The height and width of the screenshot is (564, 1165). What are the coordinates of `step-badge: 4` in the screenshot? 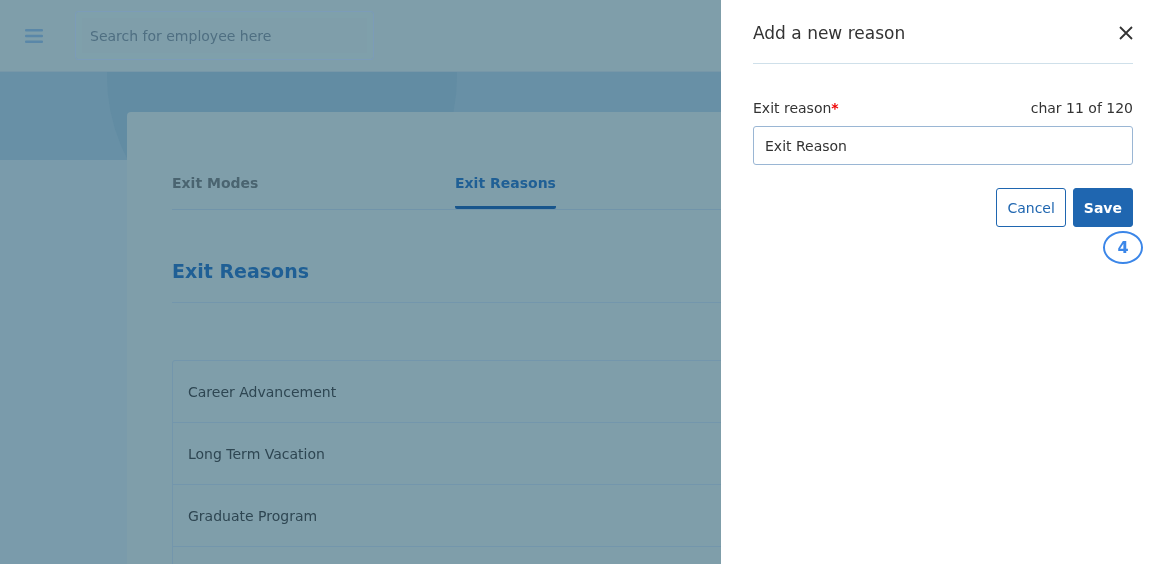 It's located at (1123, 247).